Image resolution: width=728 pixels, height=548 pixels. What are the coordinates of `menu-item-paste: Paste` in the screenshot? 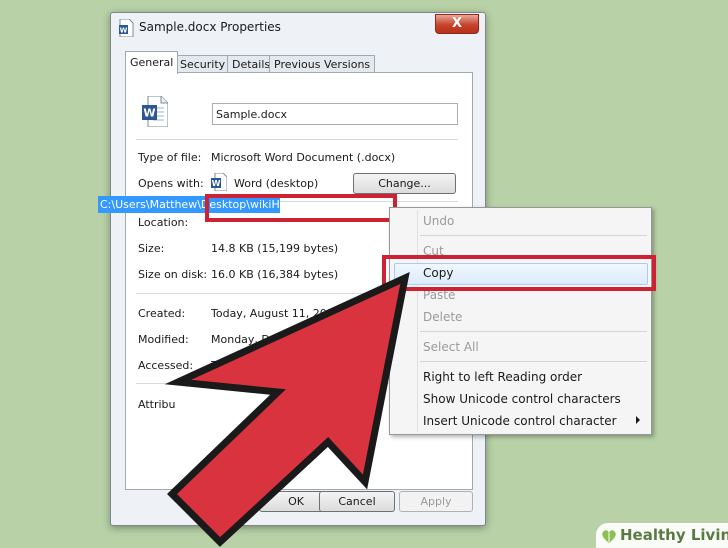 It's located at (439, 295).